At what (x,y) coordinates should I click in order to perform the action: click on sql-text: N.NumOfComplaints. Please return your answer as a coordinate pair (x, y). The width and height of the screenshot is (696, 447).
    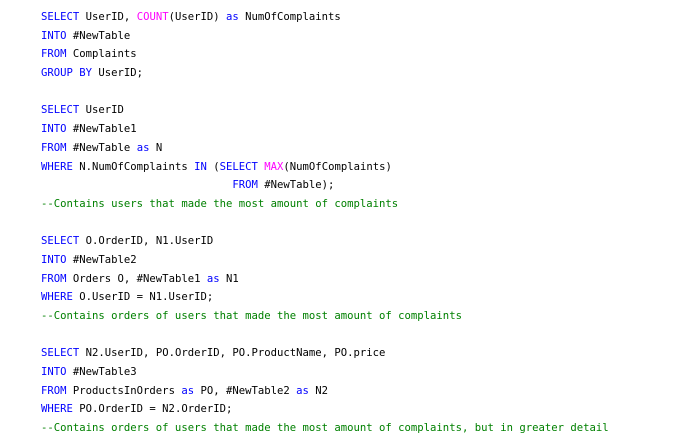
    Looking at the image, I should click on (133, 166).